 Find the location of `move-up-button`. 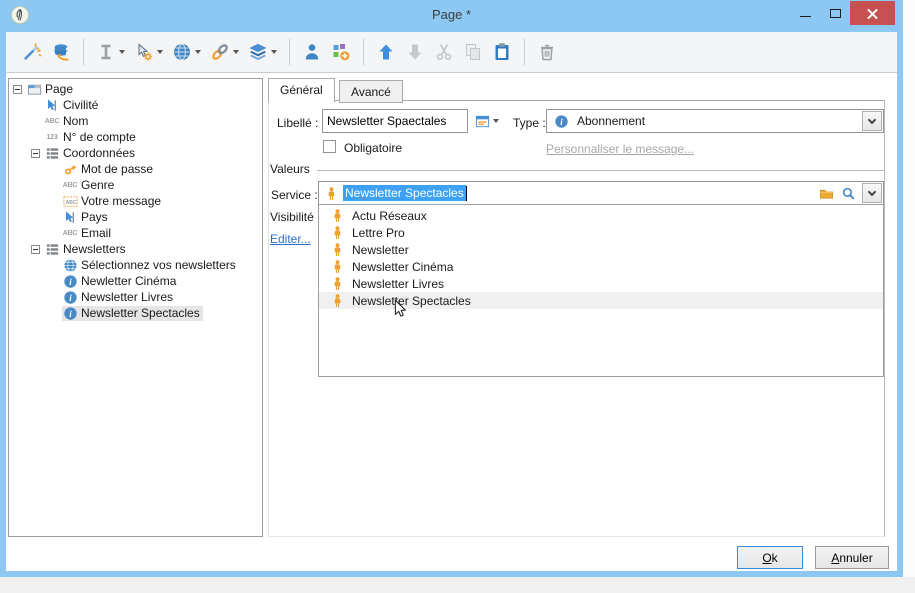

move-up-button is located at coordinates (386, 52).